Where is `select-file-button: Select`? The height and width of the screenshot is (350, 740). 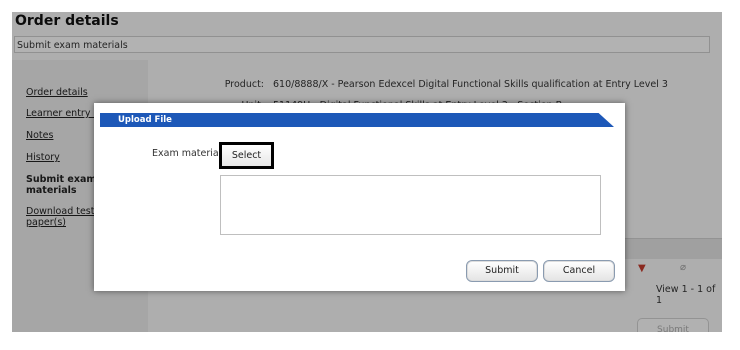 select-file-button: Select is located at coordinates (246, 155).